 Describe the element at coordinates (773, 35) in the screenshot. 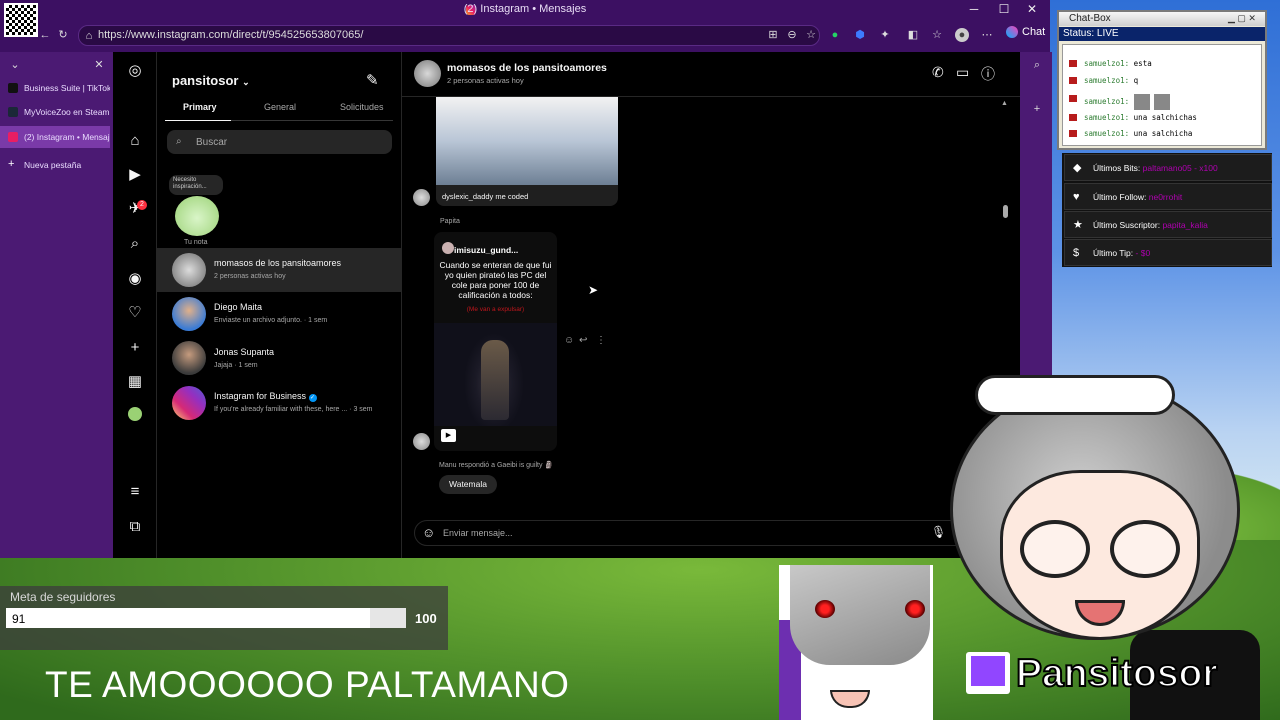

I see `apps-icon: ⊞` at that location.